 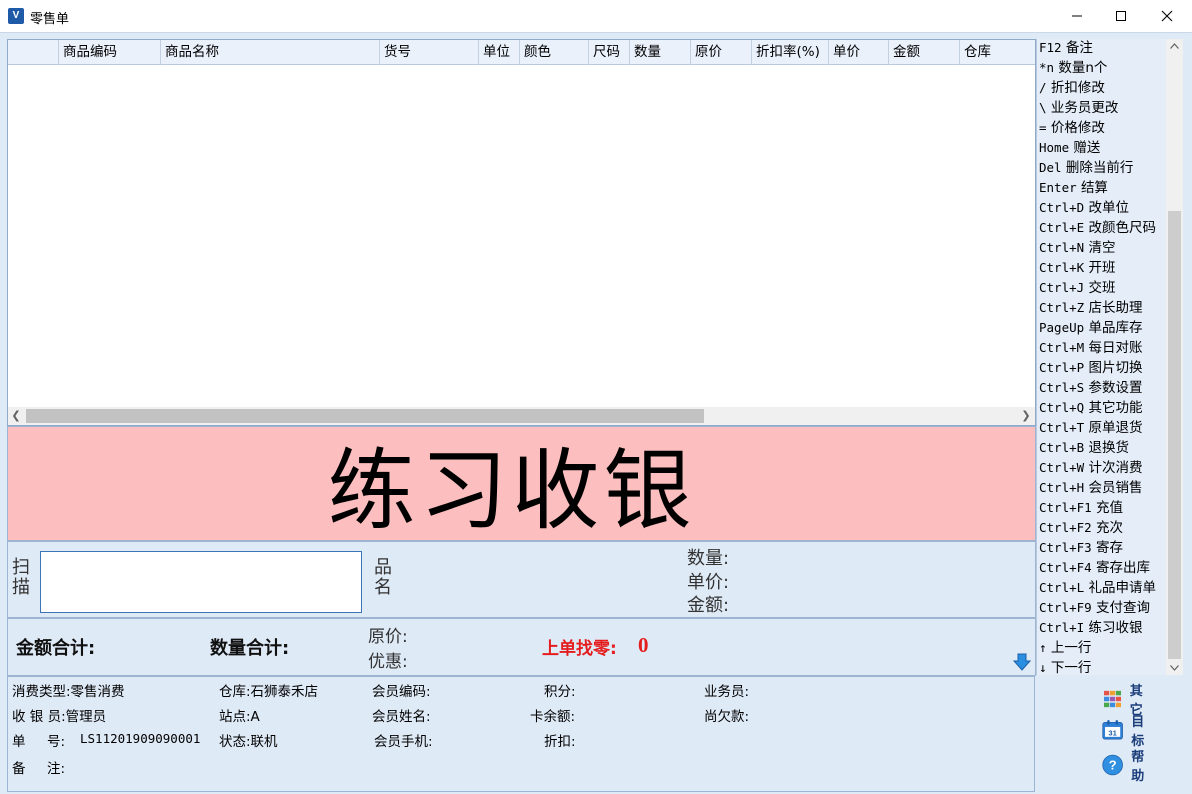 I want to click on quantity-total-label: 数量合计:, so click(x=250, y=648).